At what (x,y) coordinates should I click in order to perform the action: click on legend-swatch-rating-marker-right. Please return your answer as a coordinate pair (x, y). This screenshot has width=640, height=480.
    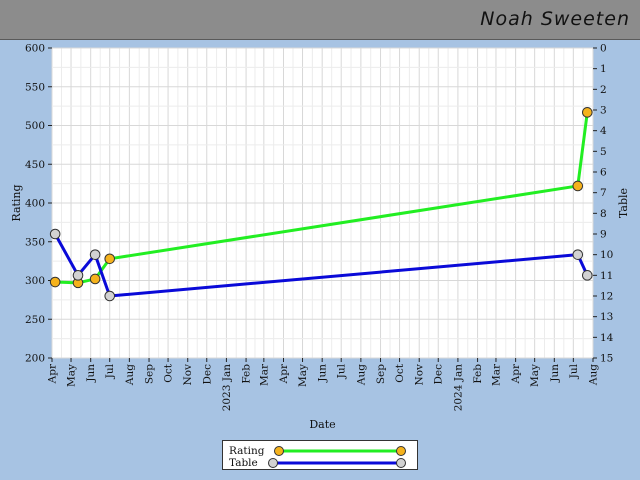
    Looking at the image, I should click on (401, 451).